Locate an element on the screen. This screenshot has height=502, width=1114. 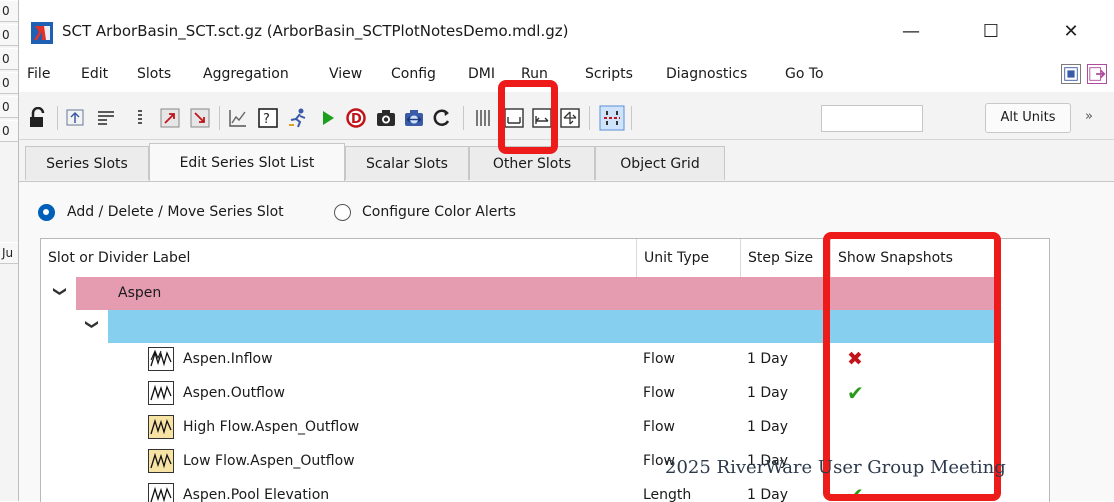
maximize-button: ☐ is located at coordinates (991, 32).